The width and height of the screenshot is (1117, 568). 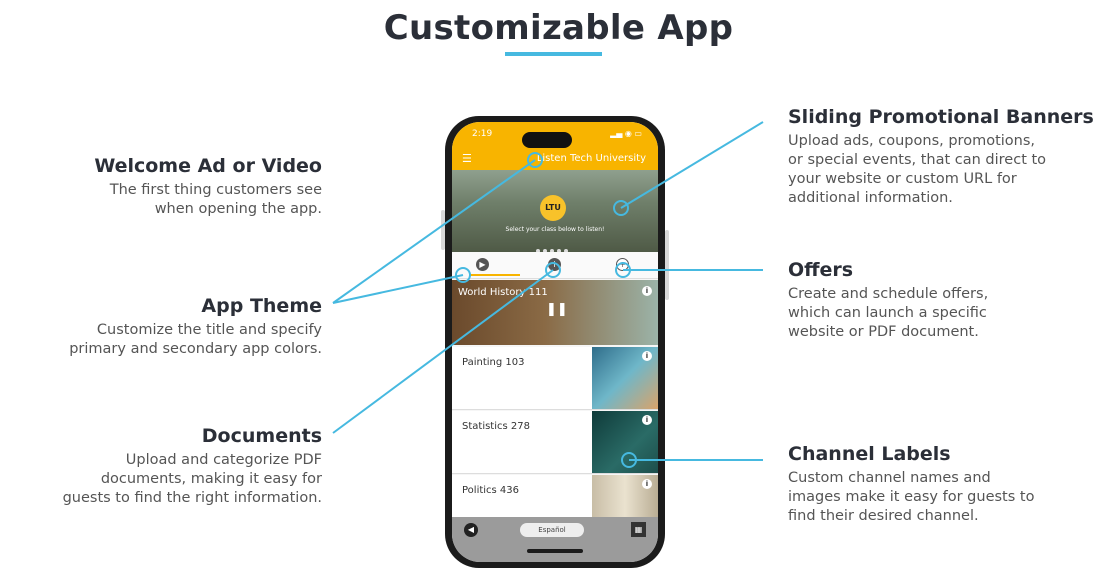 I want to click on phone-button-right, so click(x=667, y=265).